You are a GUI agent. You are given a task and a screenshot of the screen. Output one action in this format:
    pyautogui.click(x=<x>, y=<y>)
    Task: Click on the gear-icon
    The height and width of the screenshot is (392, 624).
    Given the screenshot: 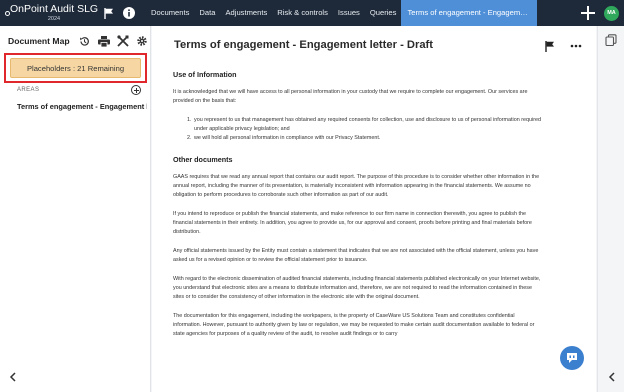 What is the action you would take?
    pyautogui.click(x=141, y=41)
    